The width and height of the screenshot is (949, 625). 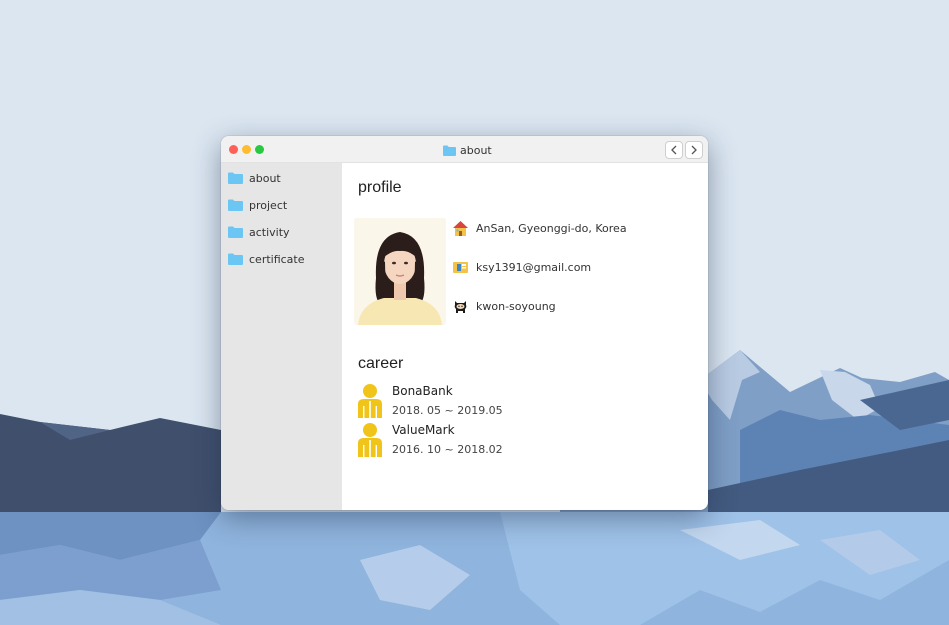 I want to click on contact-github: kwon-soyoung, so click(x=504, y=306).